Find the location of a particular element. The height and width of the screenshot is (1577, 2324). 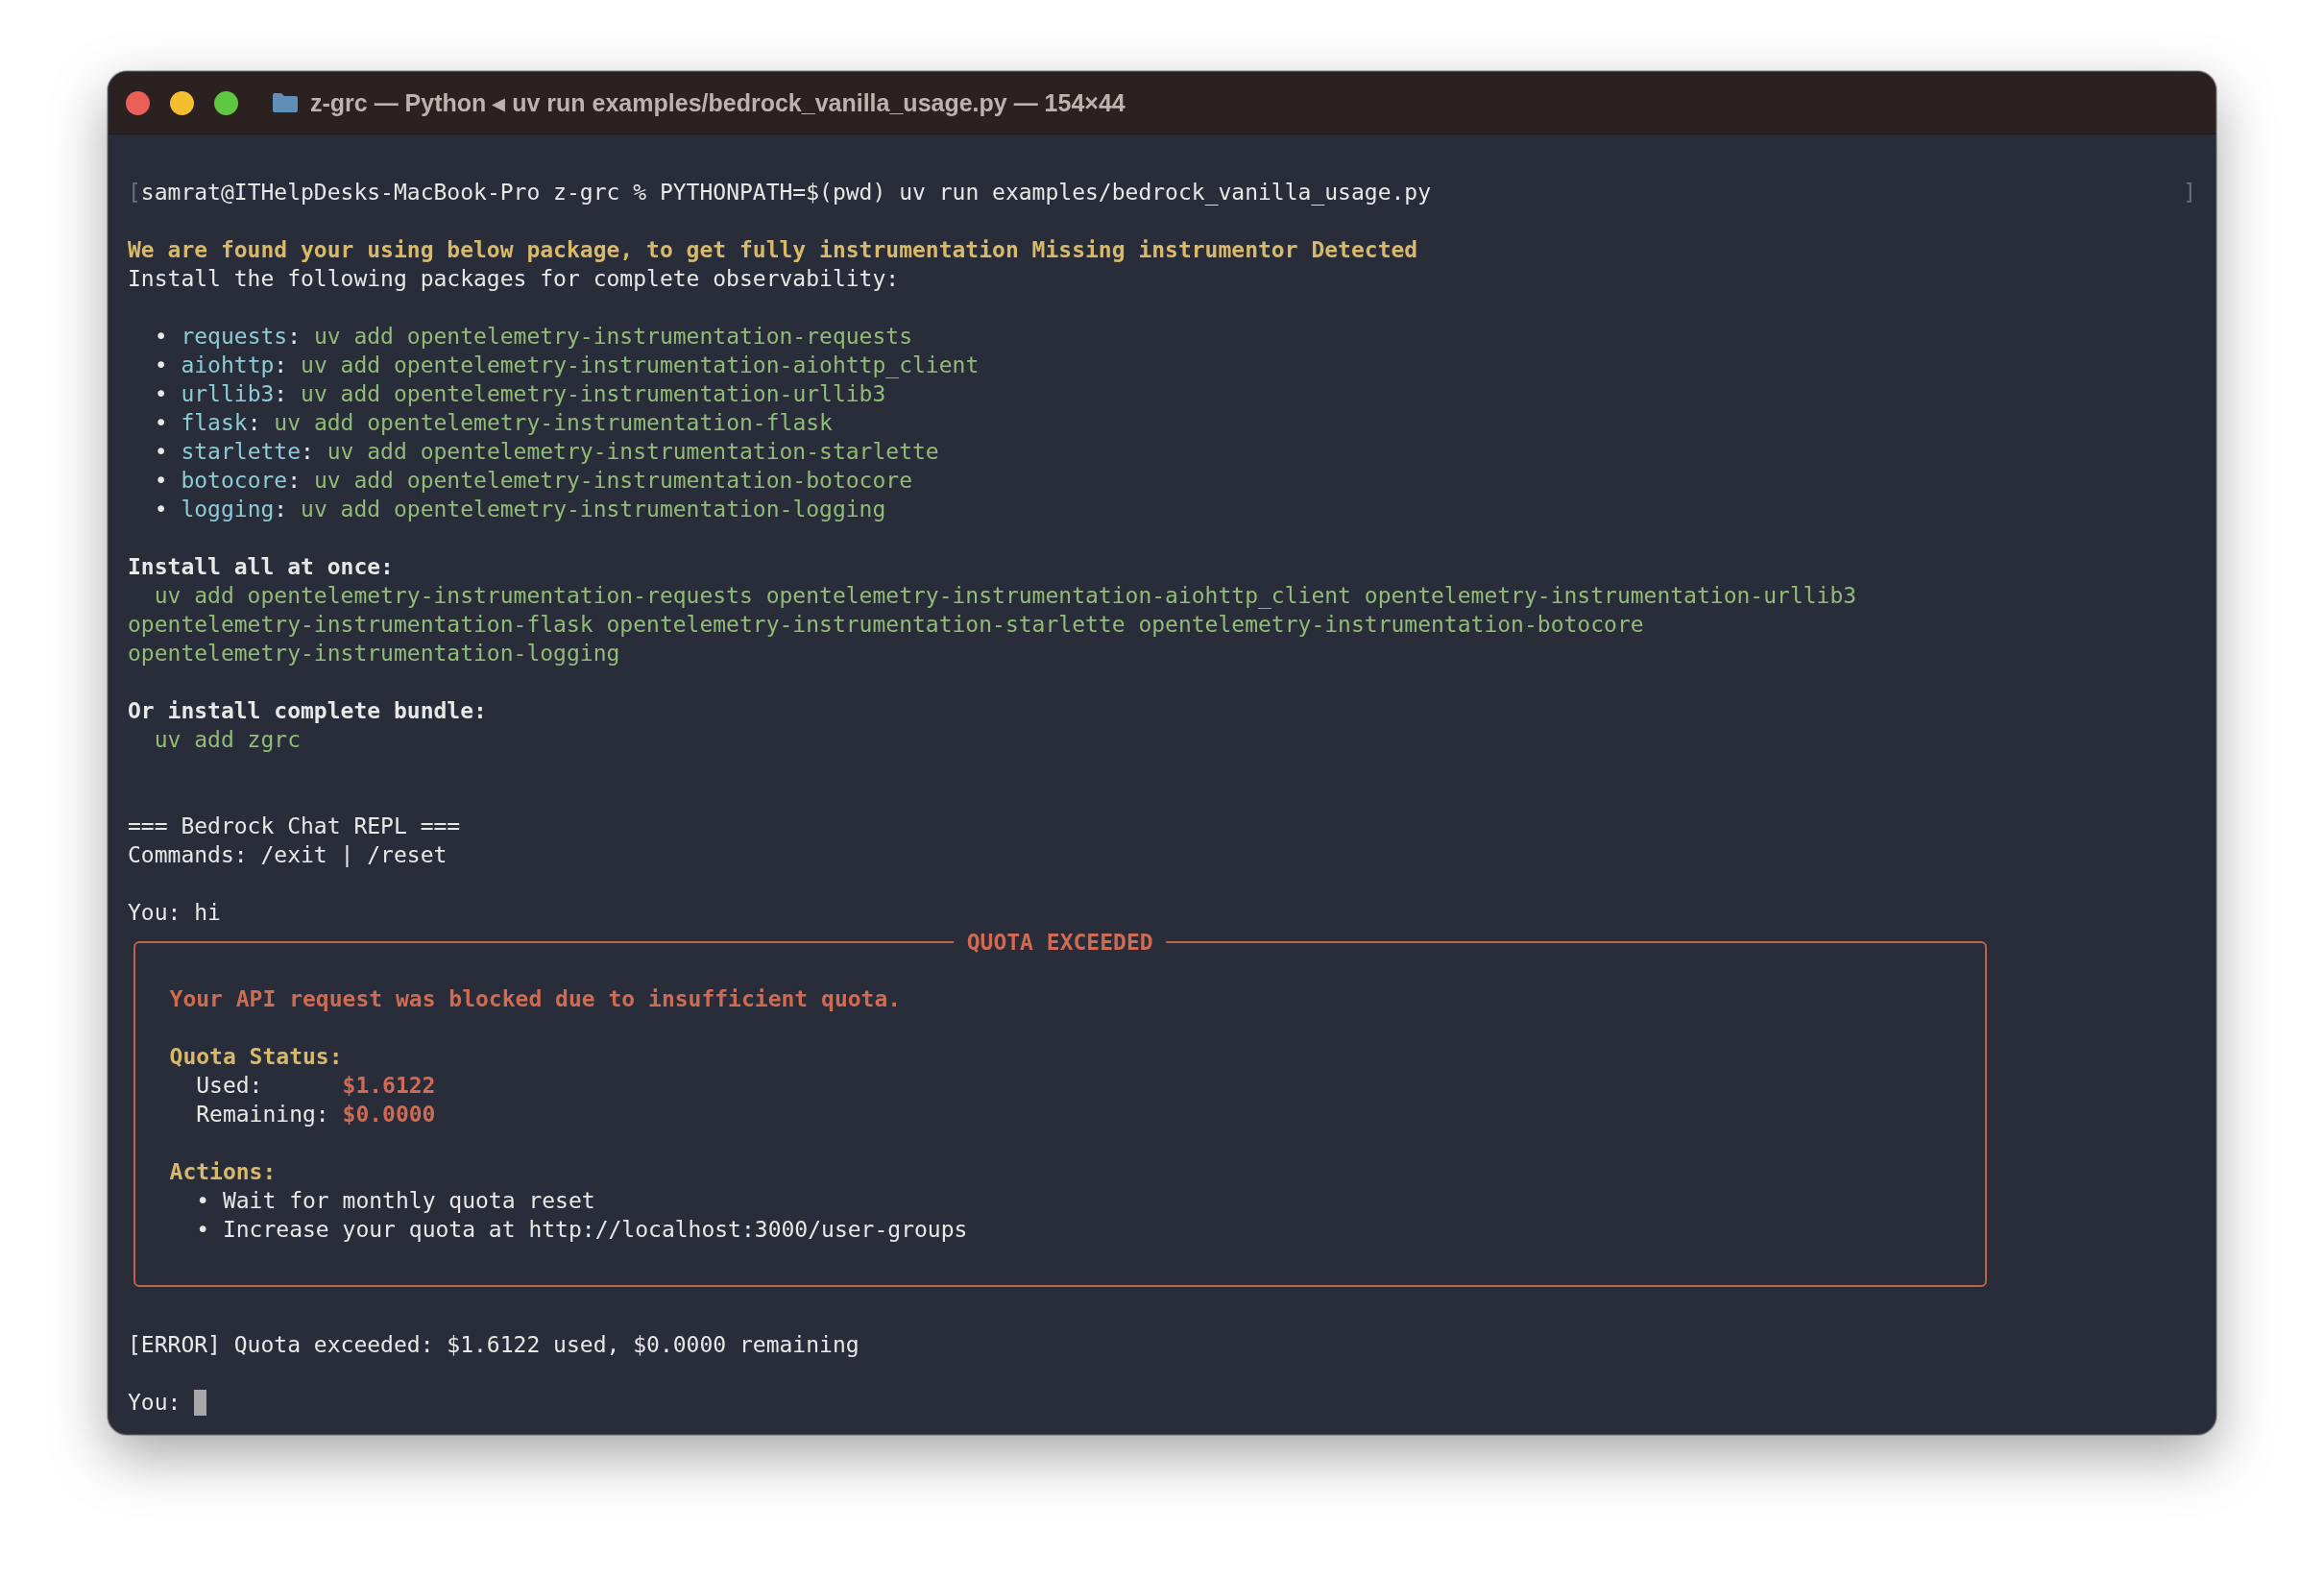

folder-icon is located at coordinates (285, 102).